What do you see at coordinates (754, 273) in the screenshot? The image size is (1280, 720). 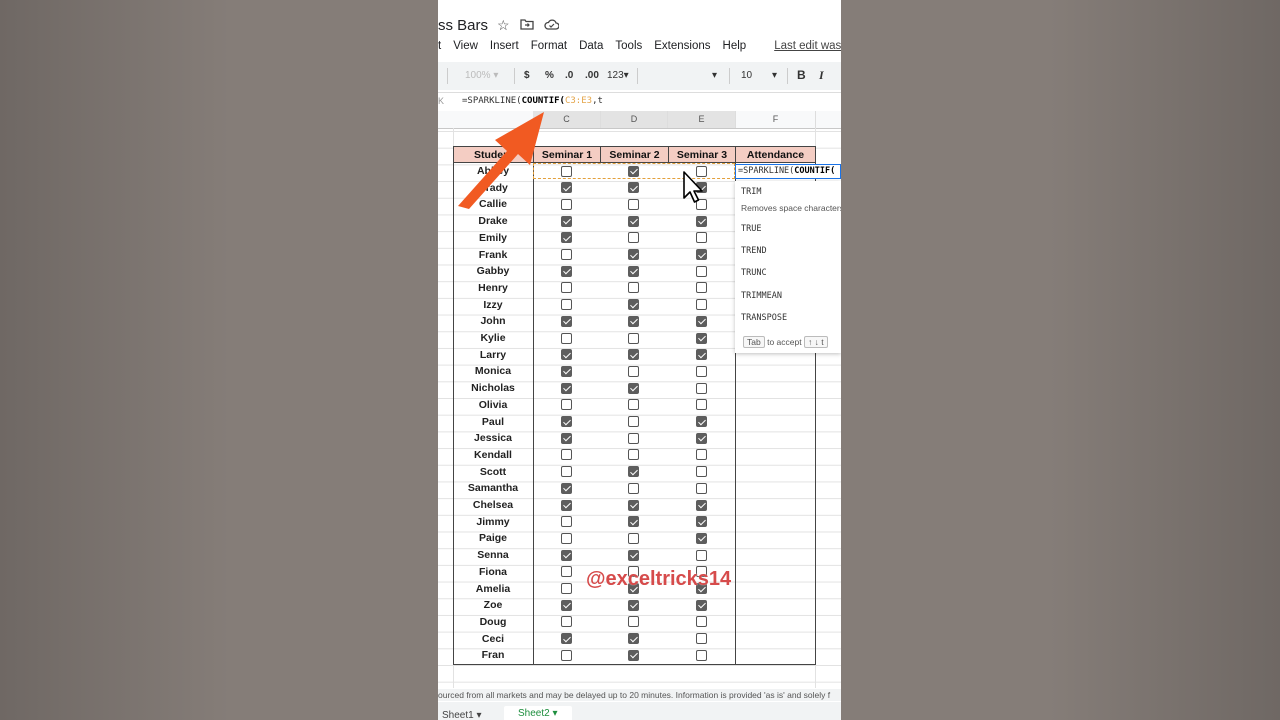 I see `suggestion-trunc: TRUNC` at bounding box center [754, 273].